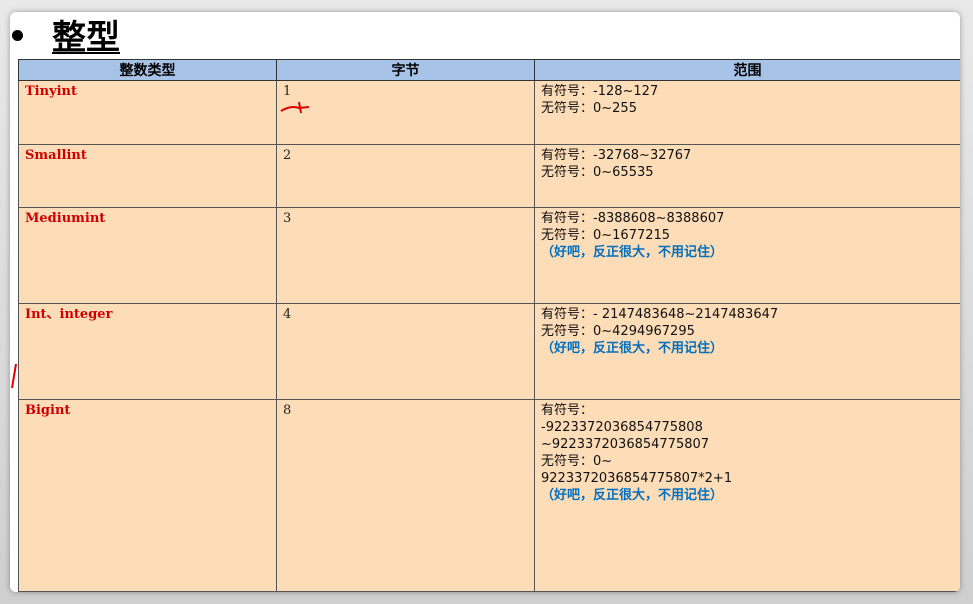 This screenshot has height=604, width=973. What do you see at coordinates (747, 176) in the screenshot?
I see `range-cell: 有符号：-32768~32767 无符号：0~65535` at bounding box center [747, 176].